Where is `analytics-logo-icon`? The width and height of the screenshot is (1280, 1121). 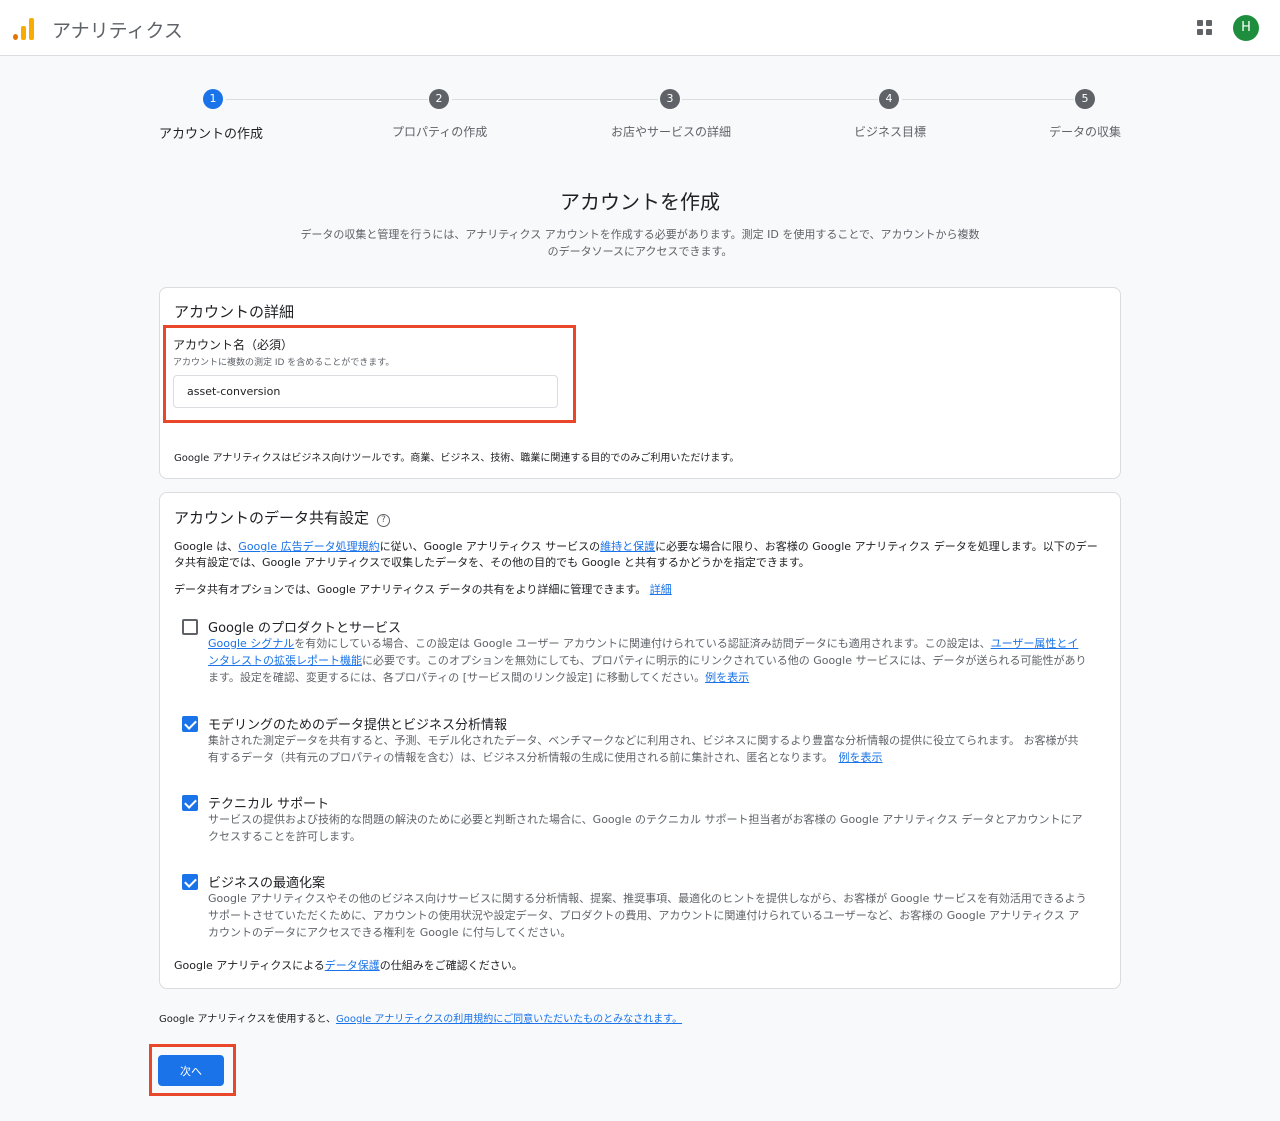
analytics-logo-icon is located at coordinates (24, 28).